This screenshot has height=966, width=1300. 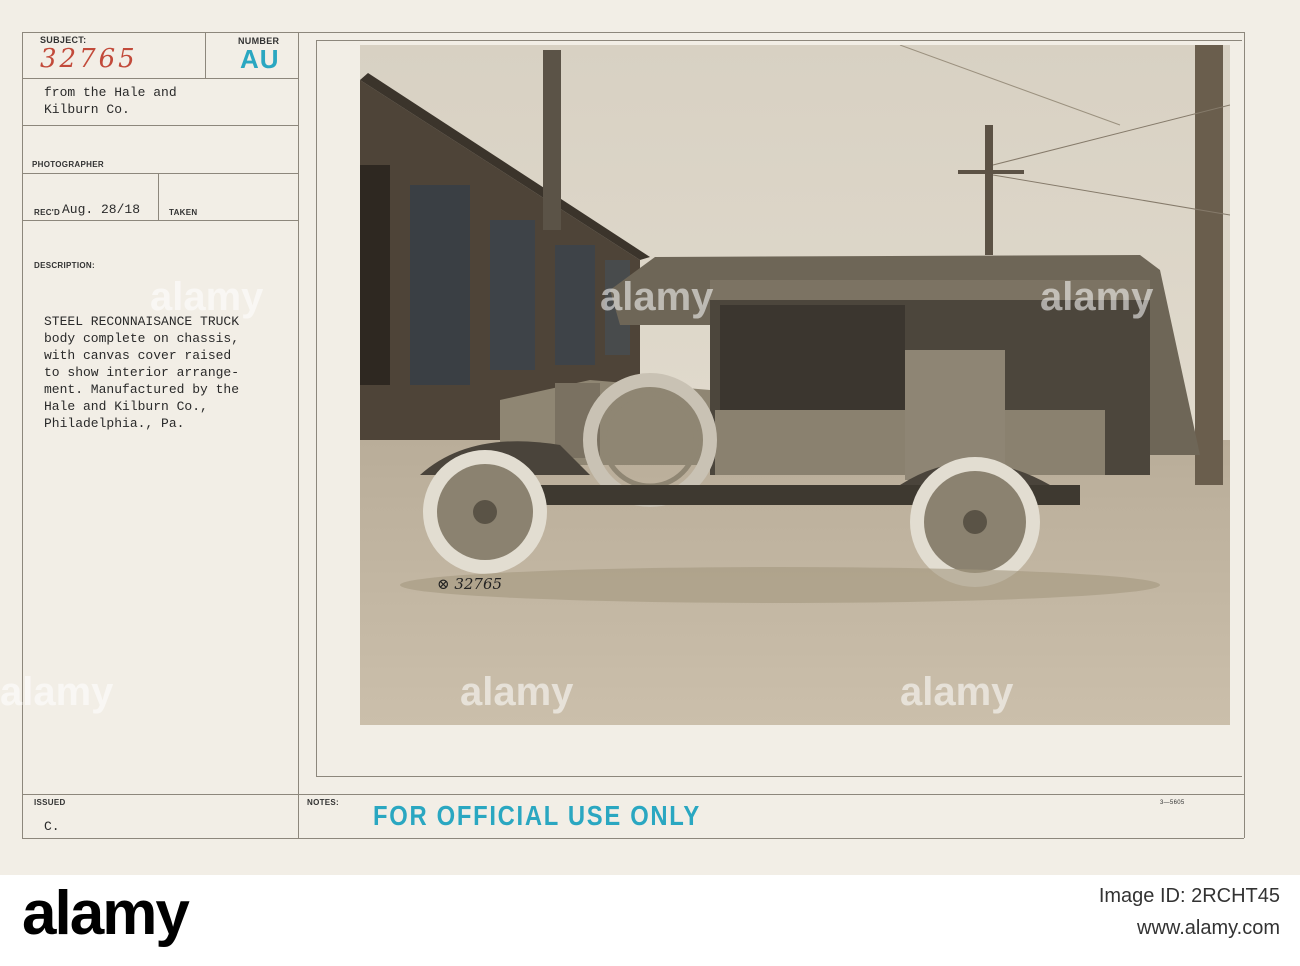 I want to click on recd-col-divider, so click(x=158, y=196).